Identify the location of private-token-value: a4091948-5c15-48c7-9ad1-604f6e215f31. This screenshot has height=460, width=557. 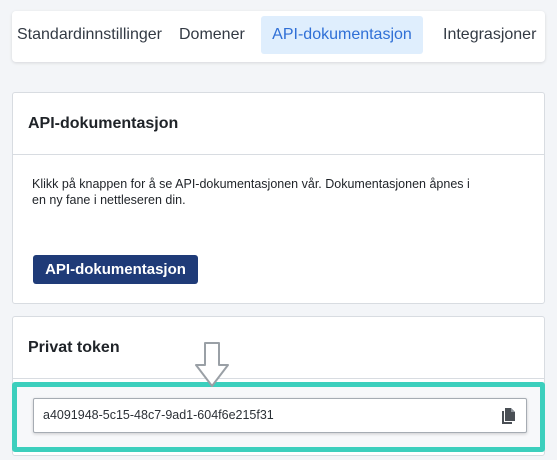
(158, 415).